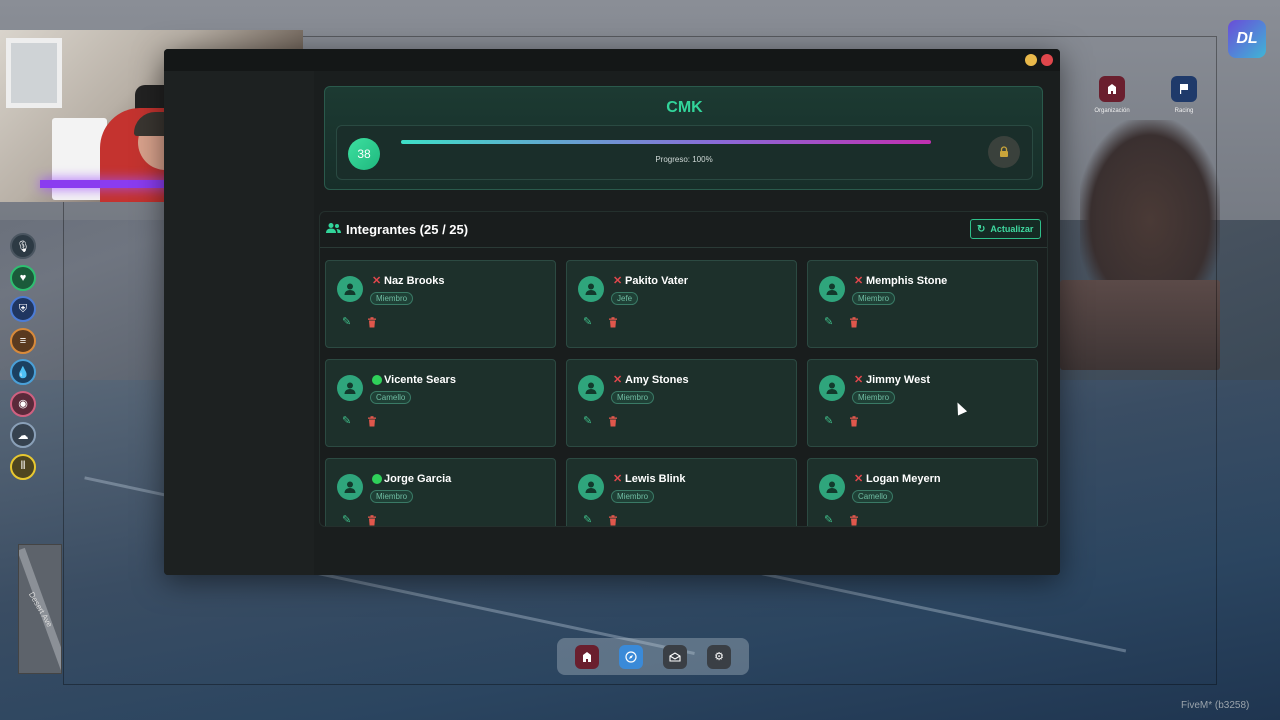 Image resolution: width=1280 pixels, height=720 pixels. I want to click on organization-name: CMK, so click(684, 107).